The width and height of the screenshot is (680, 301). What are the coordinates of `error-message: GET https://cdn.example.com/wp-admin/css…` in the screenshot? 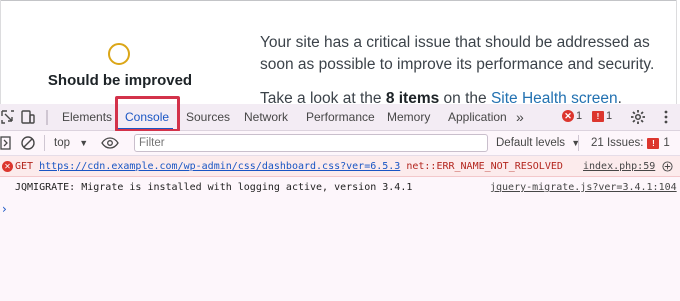 It's located at (289, 166).